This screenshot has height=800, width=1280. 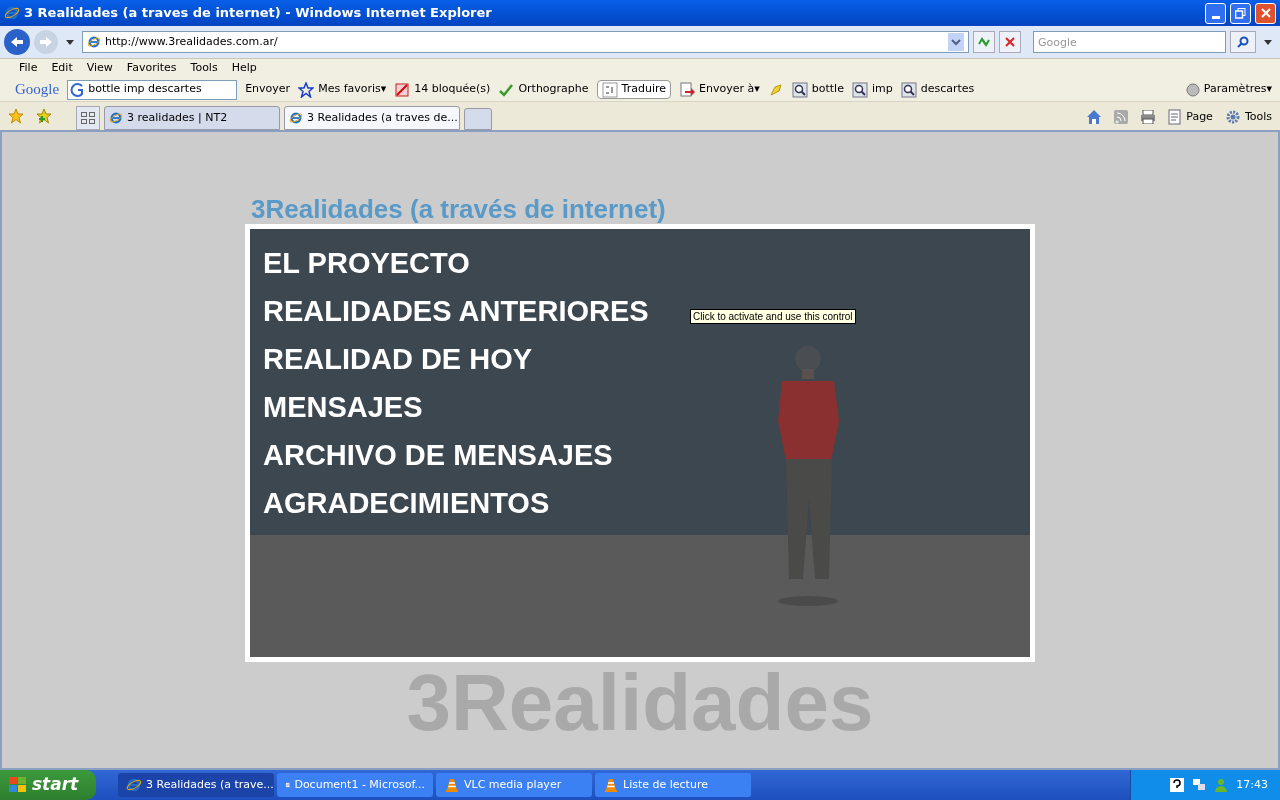 I want to click on windows-flag-icon, so click(x=18, y=785).